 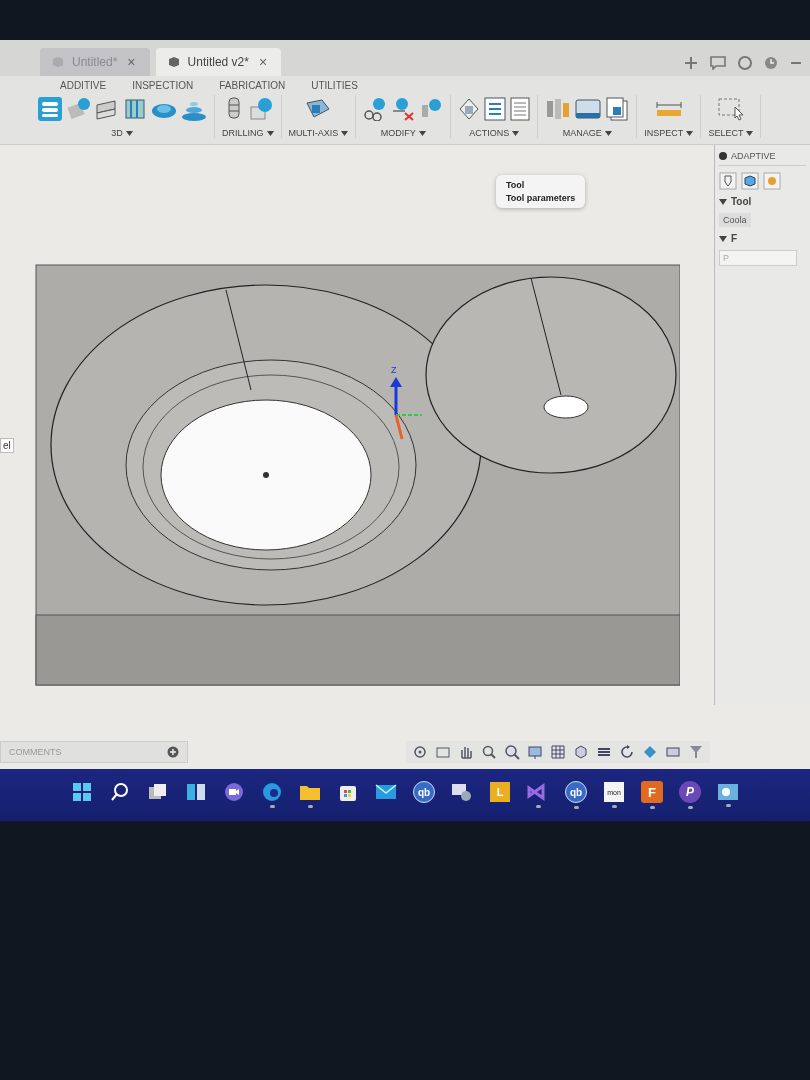 What do you see at coordinates (650, 752) in the screenshot?
I see `diamond-icon` at bounding box center [650, 752].